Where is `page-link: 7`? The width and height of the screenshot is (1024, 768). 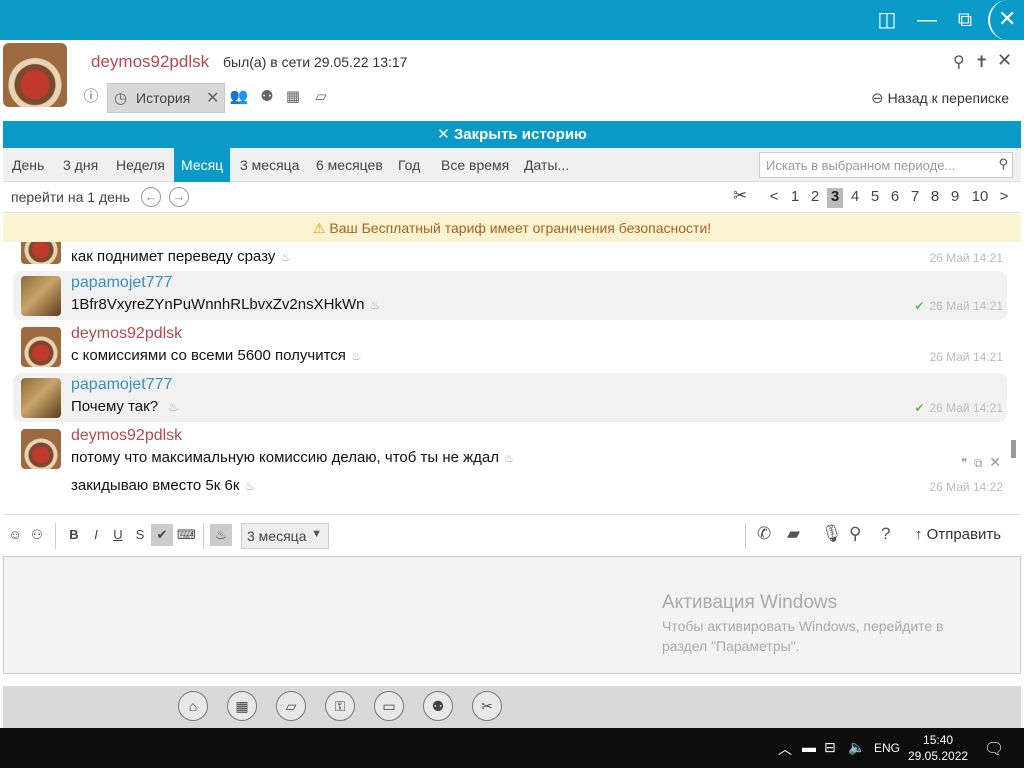
page-link: 7 is located at coordinates (915, 196).